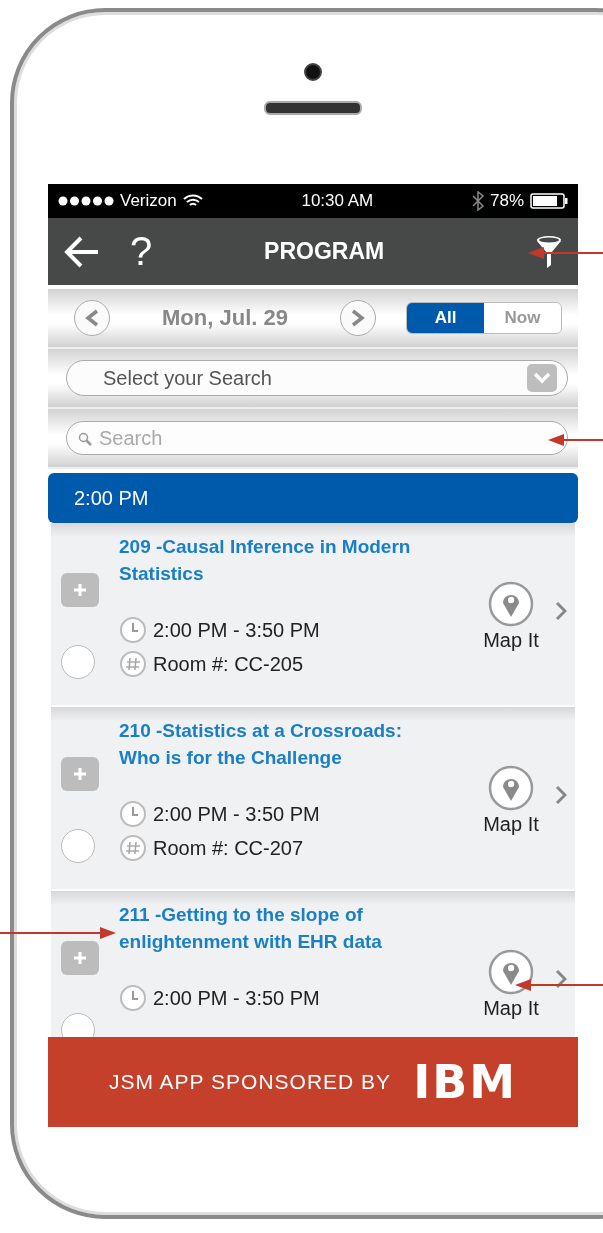 The height and width of the screenshot is (1233, 603). Describe the element at coordinates (313, 799) in the screenshot. I see `session-card: 210 -Statistics at a Crossroads: Who is for the Challenge 2:00 PM - 3:50 PM Room #: CC-207 Map It` at that location.